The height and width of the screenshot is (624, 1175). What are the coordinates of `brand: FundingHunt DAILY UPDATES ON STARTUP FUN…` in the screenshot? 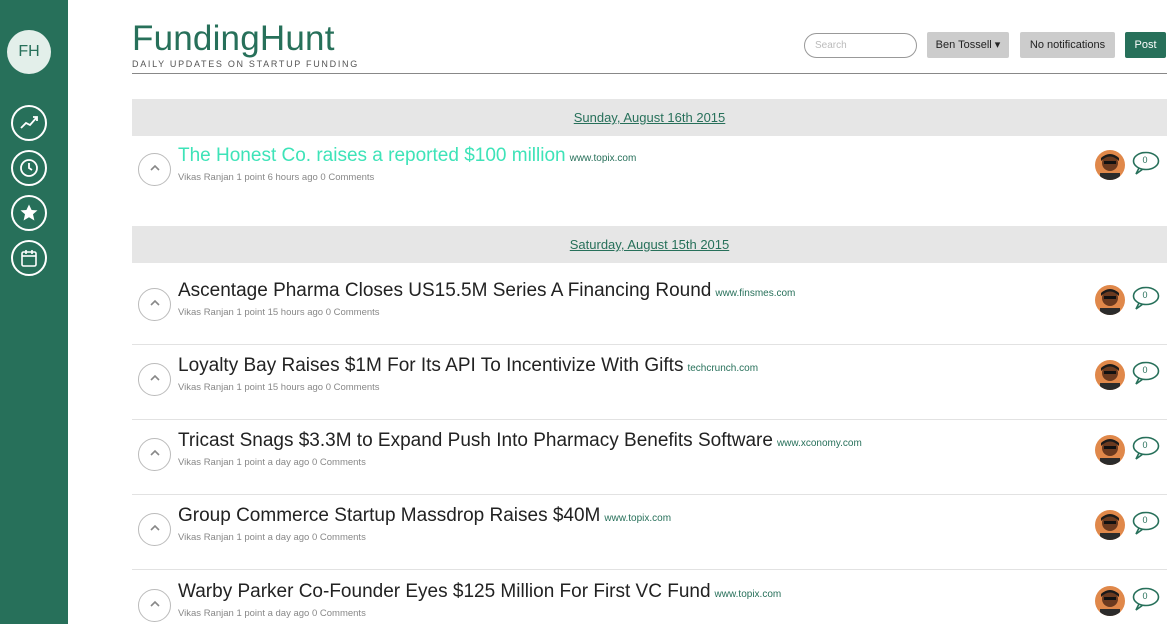 It's located at (245, 45).